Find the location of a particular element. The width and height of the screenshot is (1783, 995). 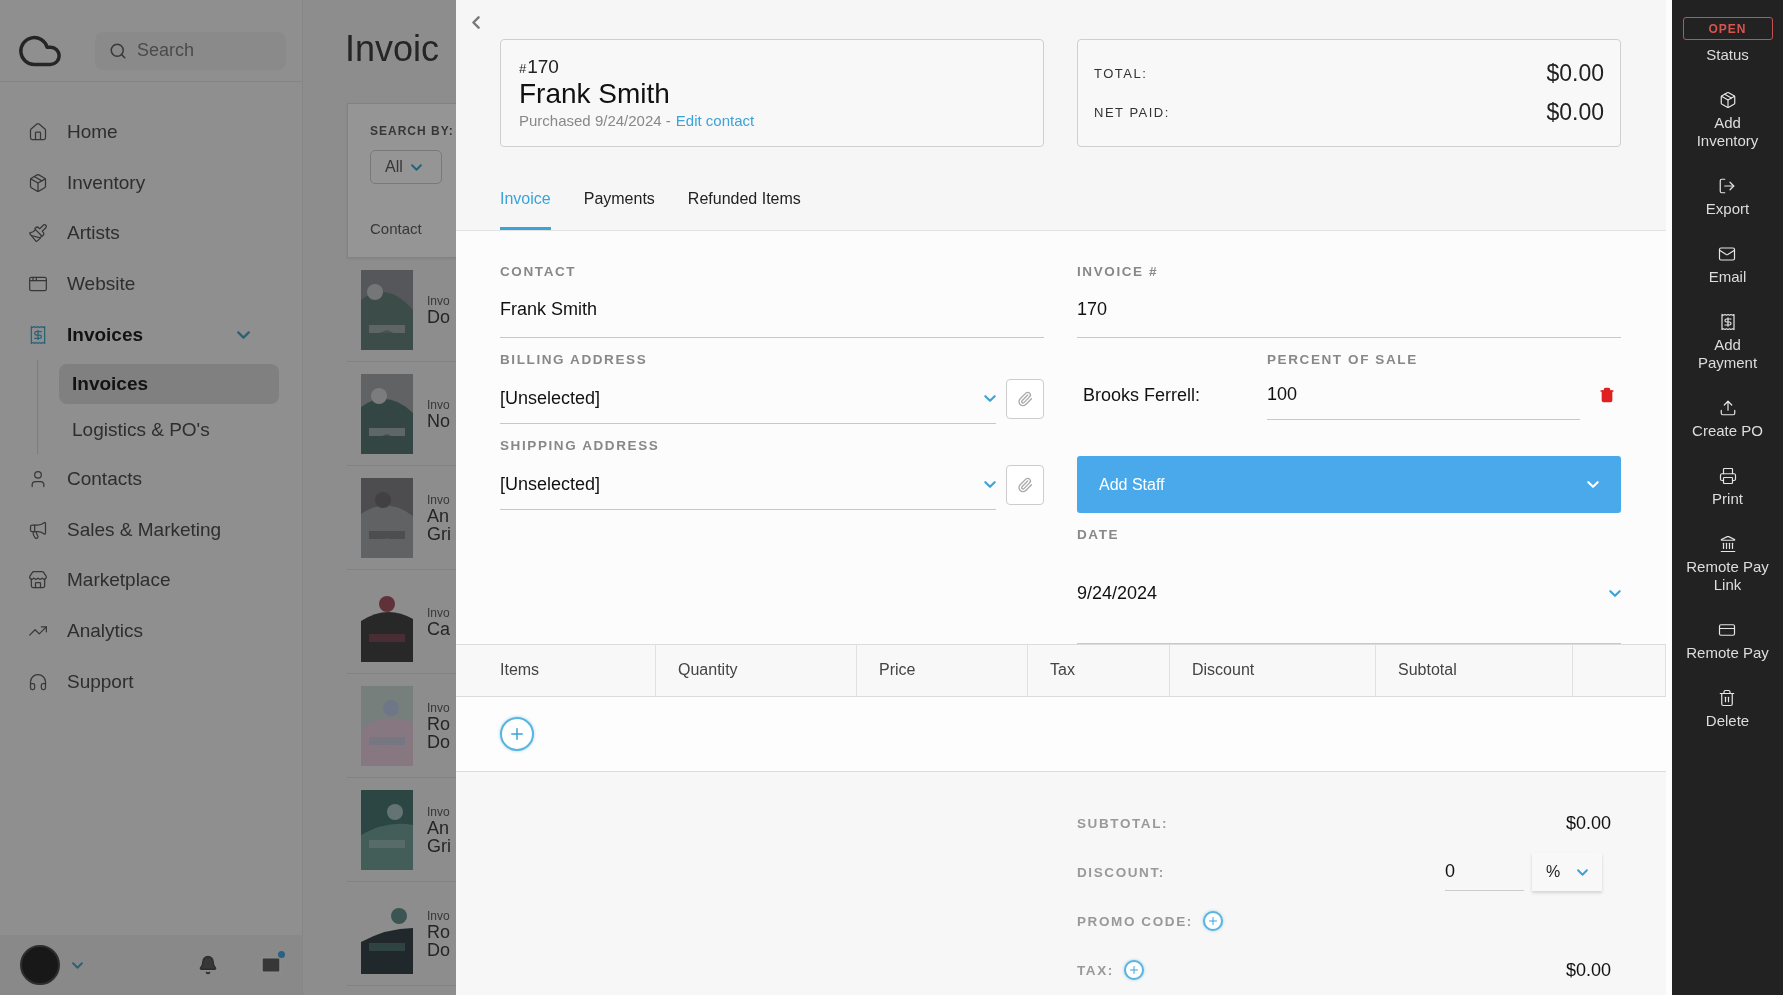

page-title: Invoic is located at coordinates (393, 49).